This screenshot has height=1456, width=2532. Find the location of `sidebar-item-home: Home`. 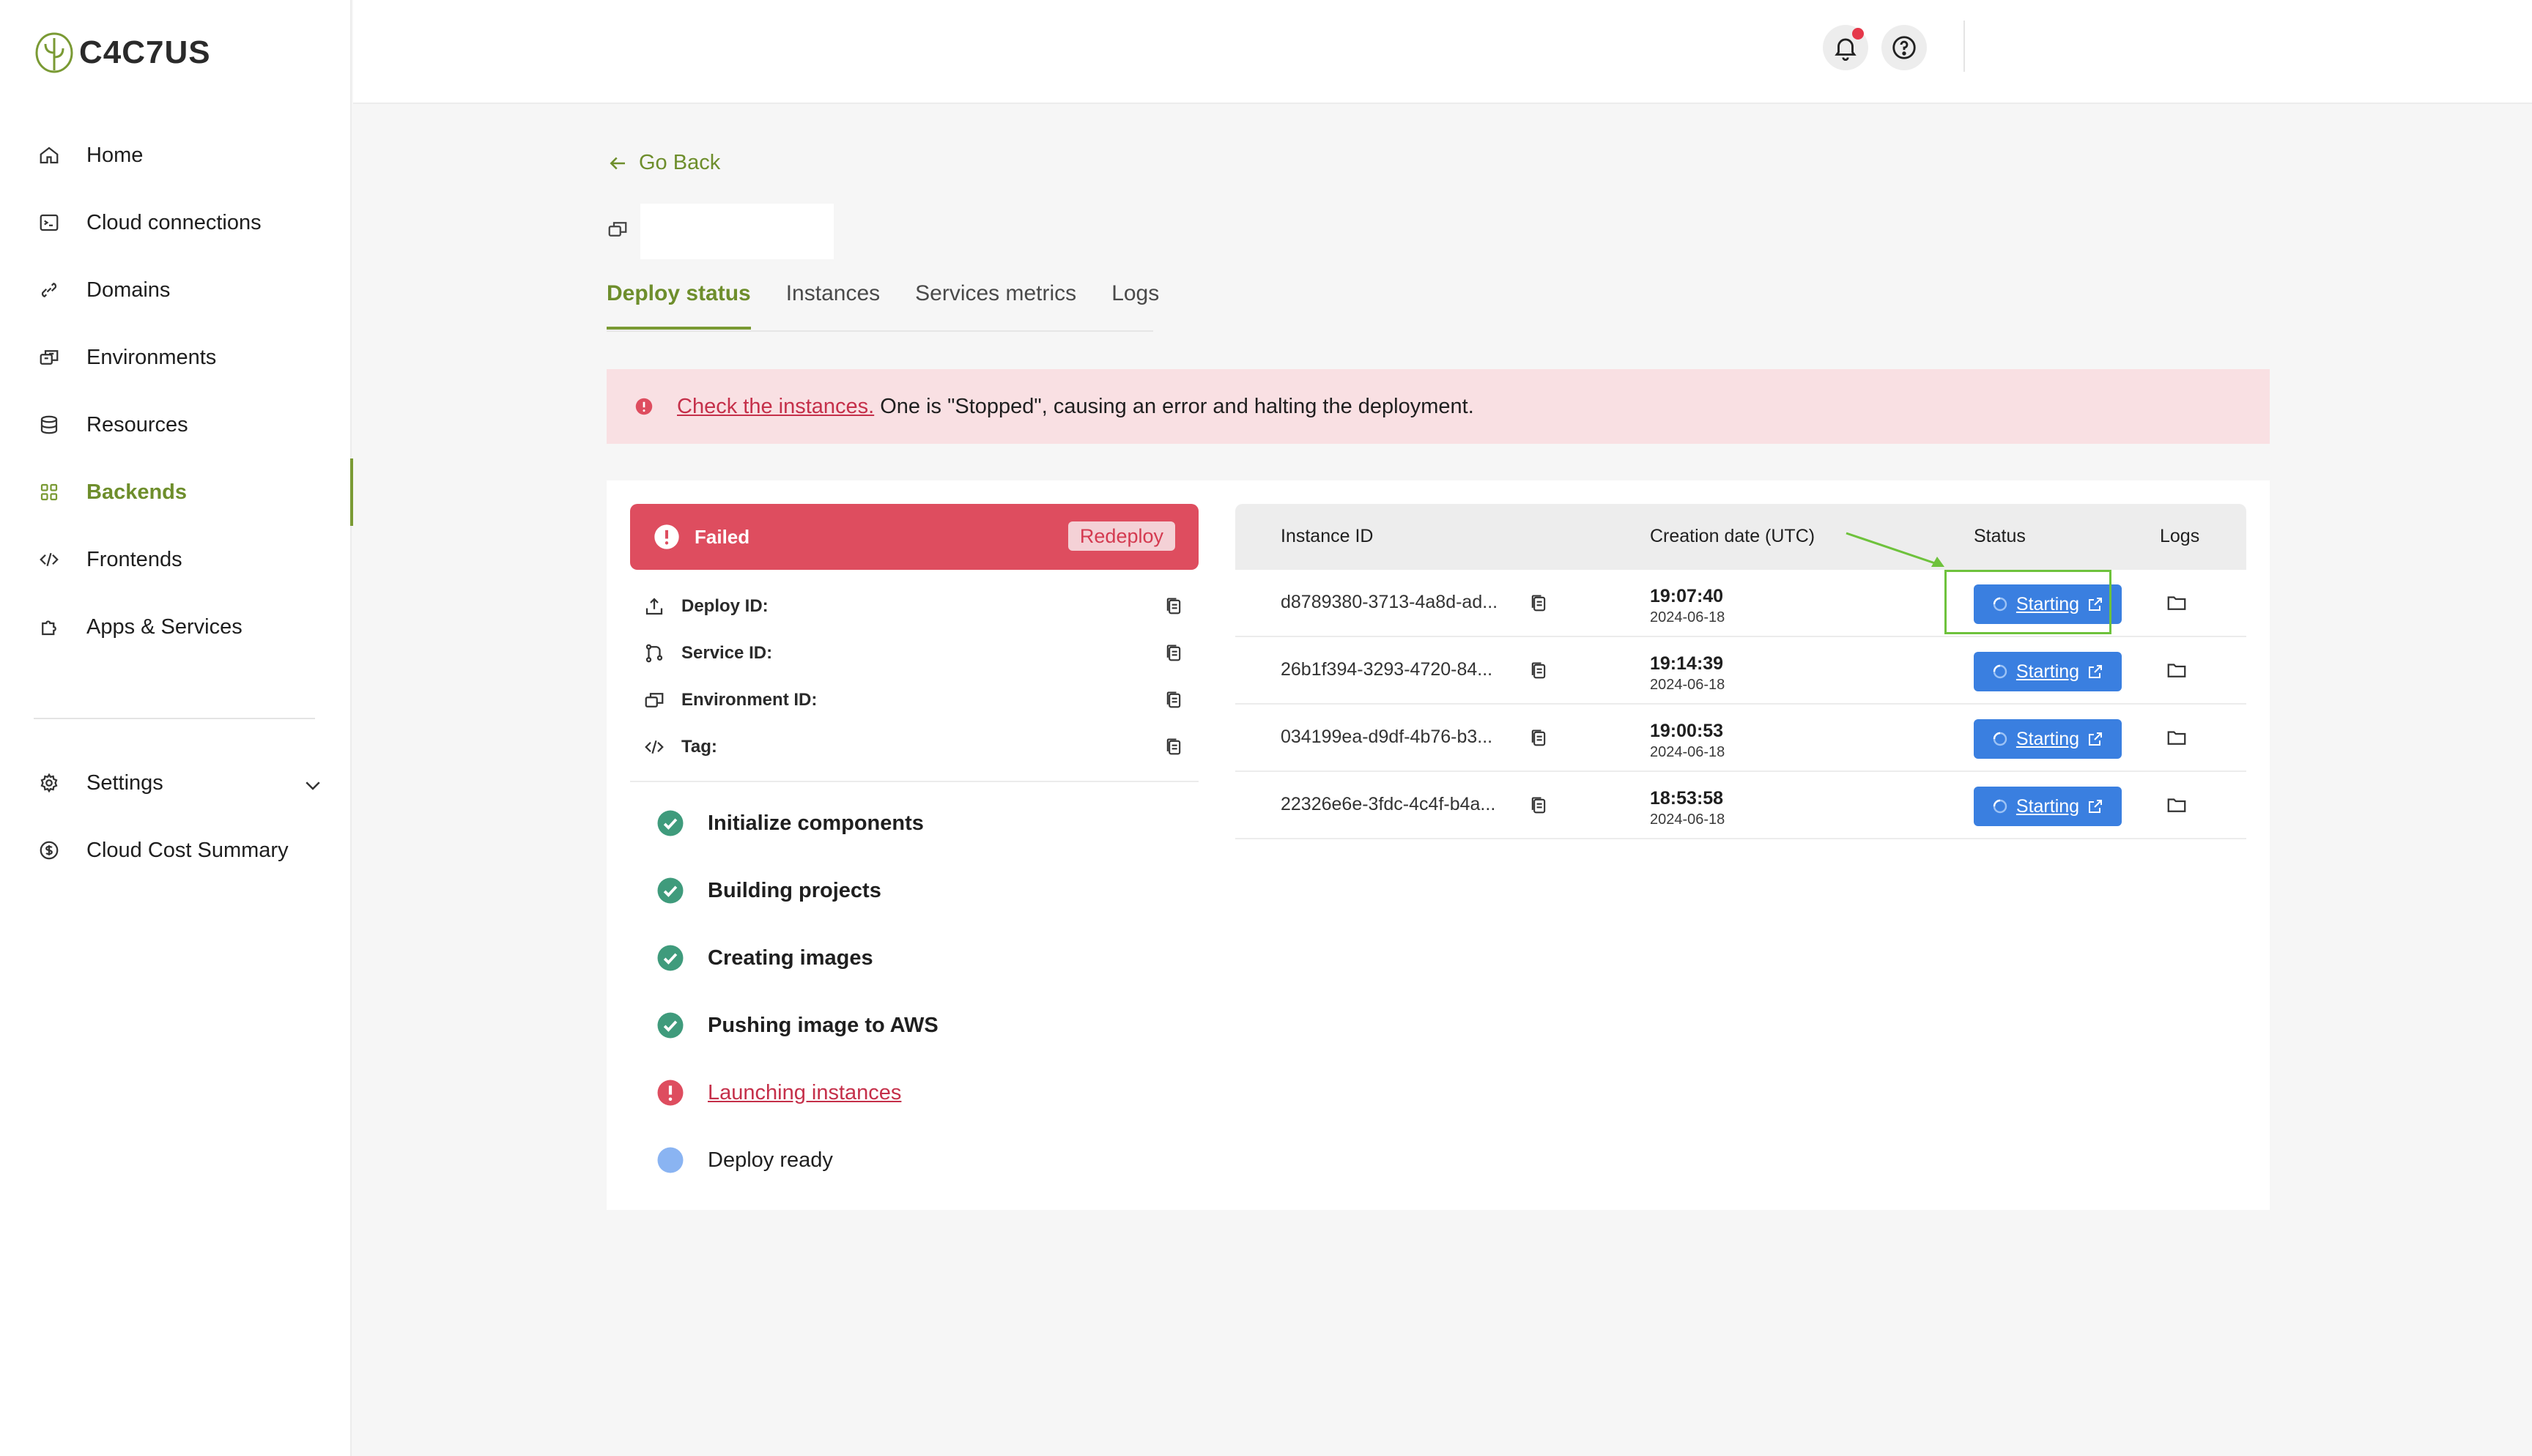

sidebar-item-home: Home is located at coordinates (176, 156).